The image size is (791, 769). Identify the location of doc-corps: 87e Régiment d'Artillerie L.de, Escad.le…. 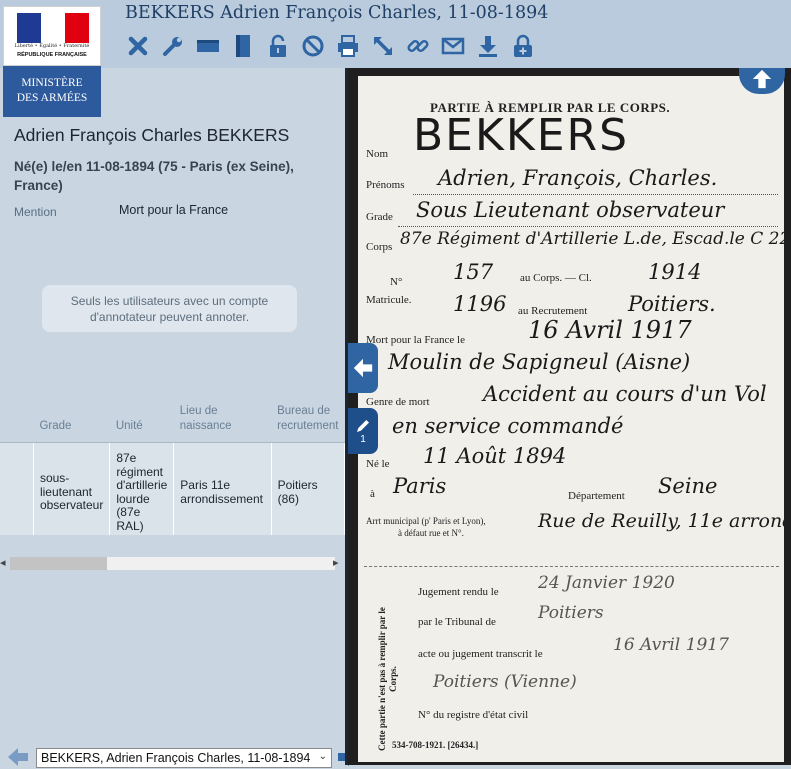
(592, 239).